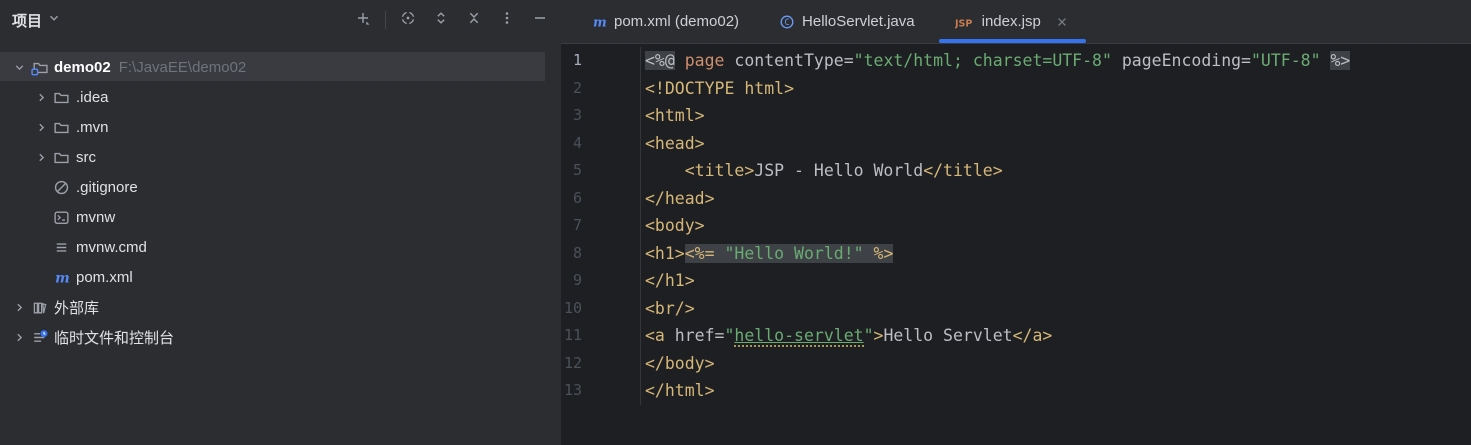 The image size is (1471, 445). I want to click on code-token: </title>, so click(963, 170).